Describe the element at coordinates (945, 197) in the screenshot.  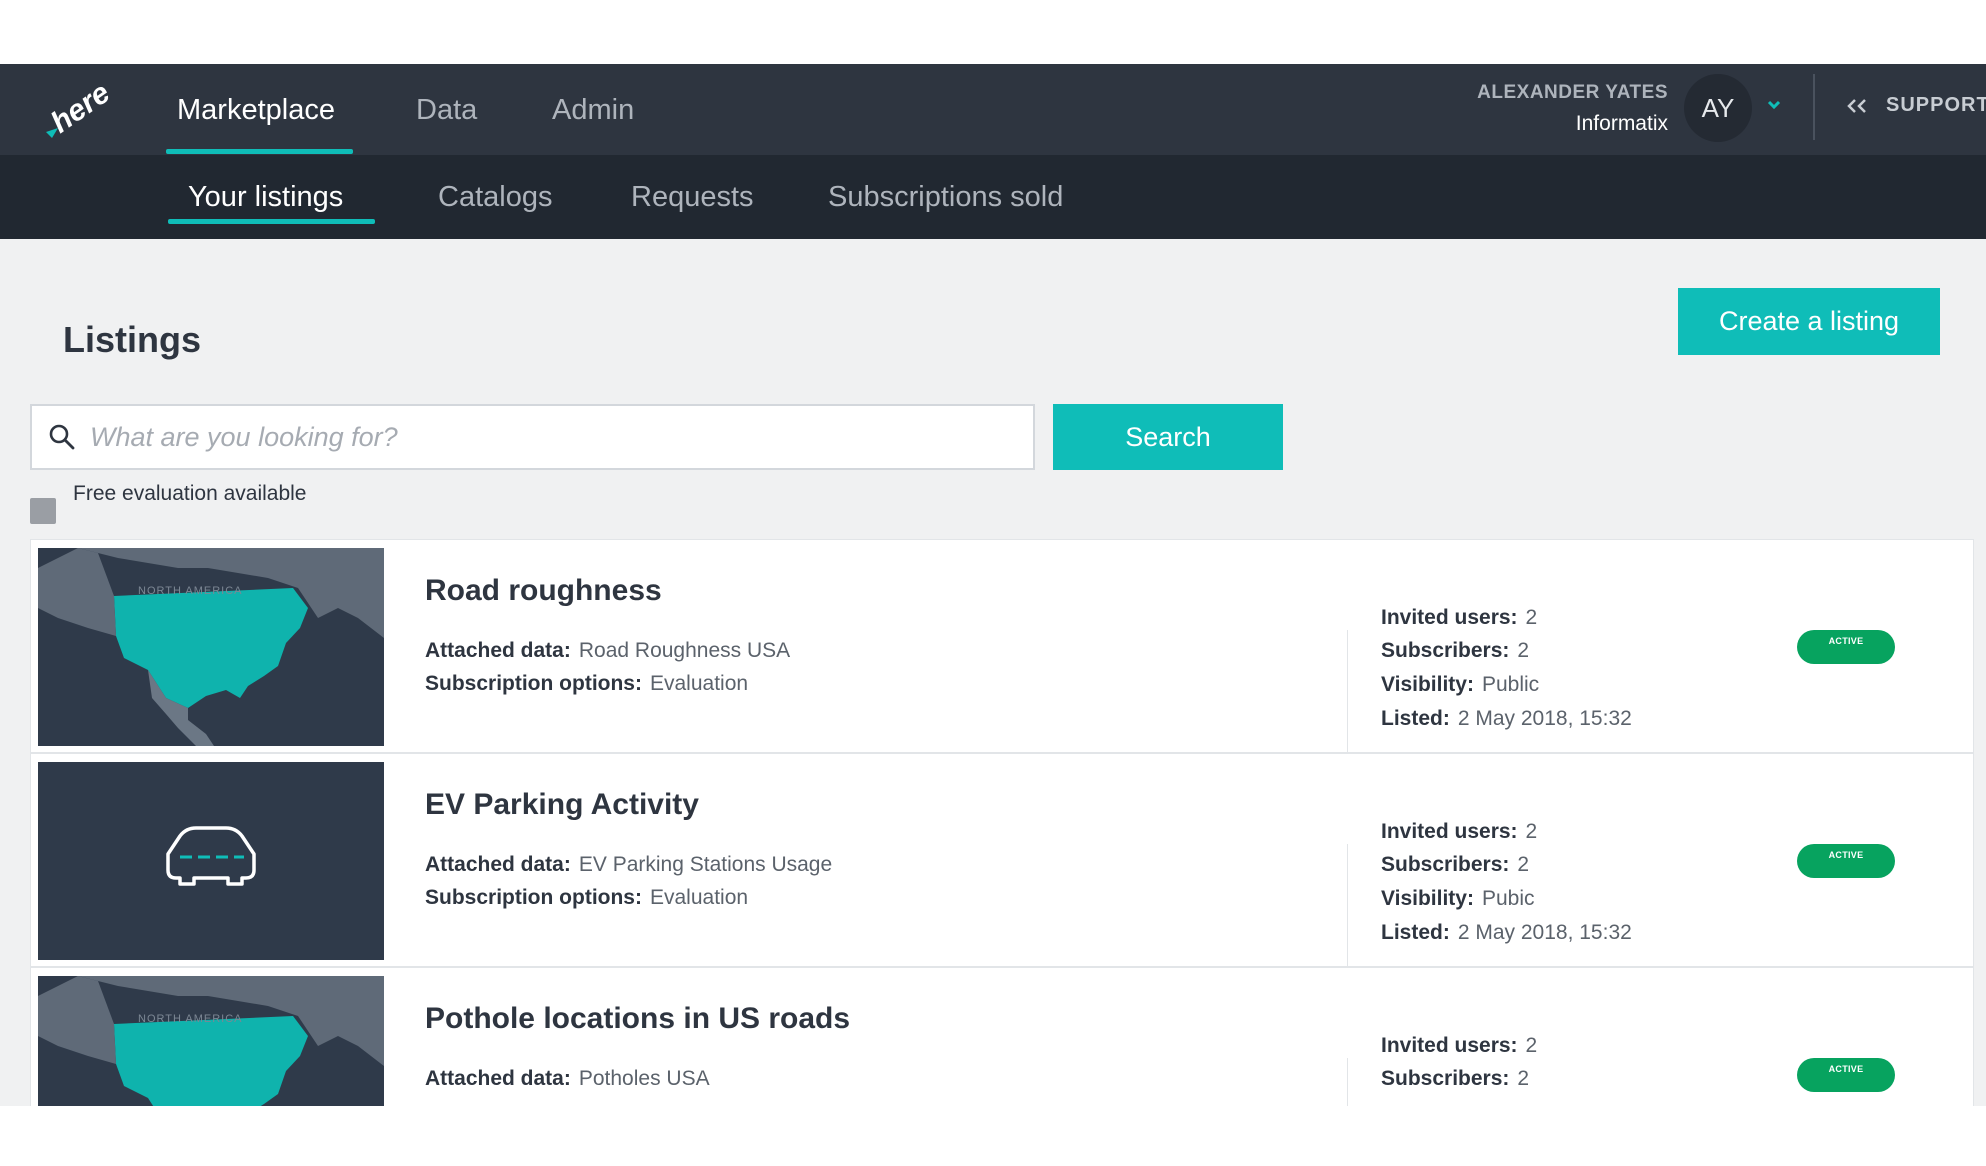
I see `tab-subscriptions-sold: Subscriptions sold` at that location.